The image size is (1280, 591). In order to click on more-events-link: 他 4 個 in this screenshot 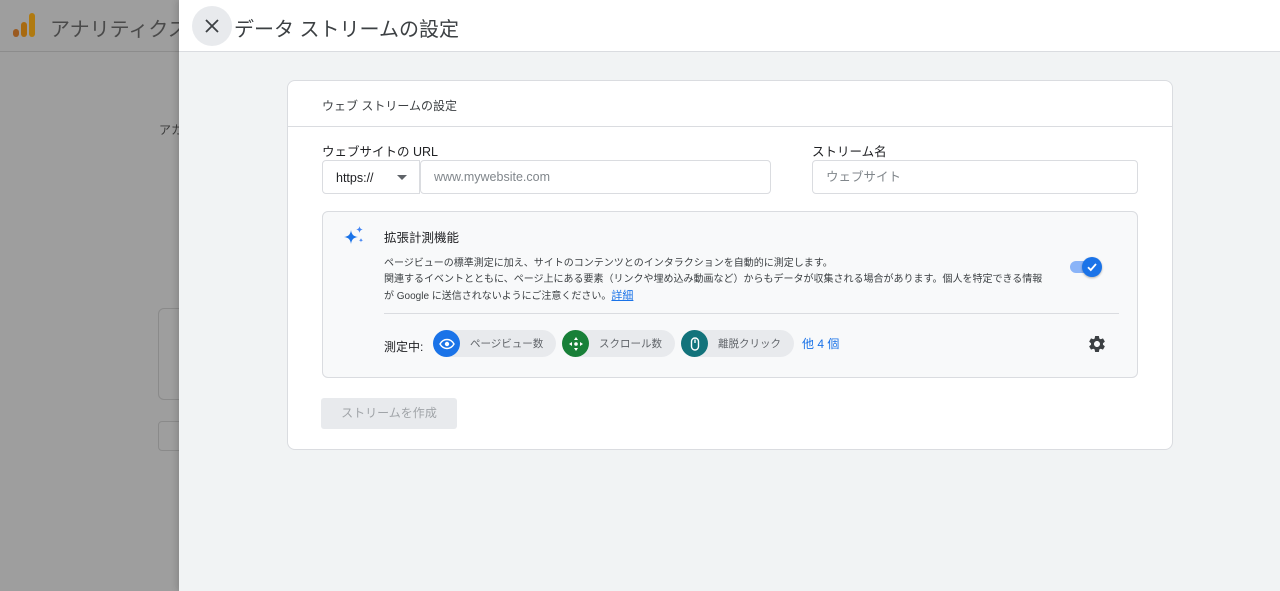, I will do `click(820, 343)`.